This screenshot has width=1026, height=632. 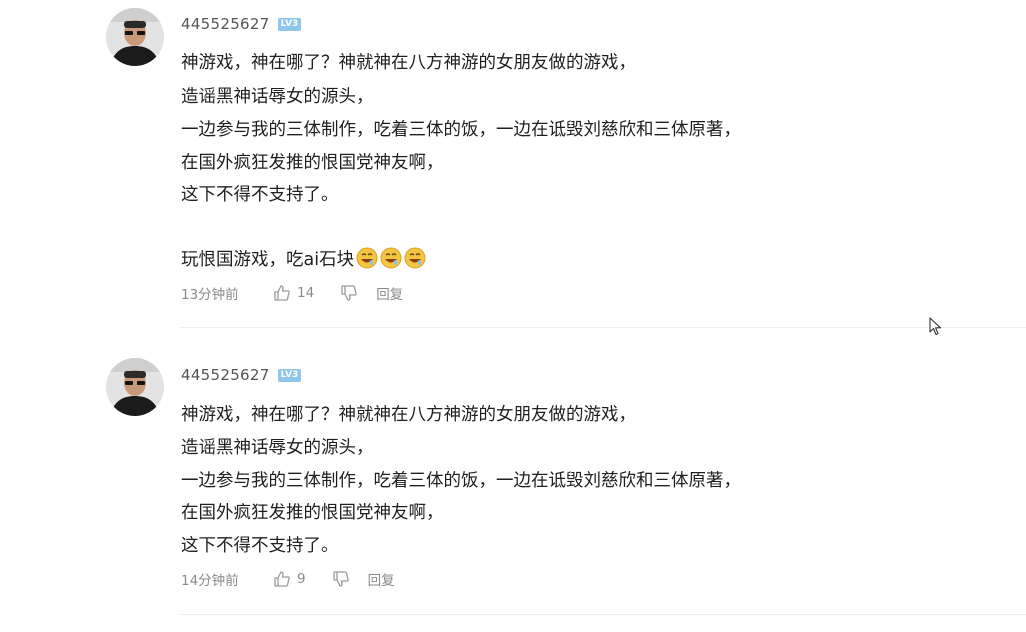 What do you see at coordinates (935, 326) in the screenshot?
I see `mouse-cursor-icon` at bounding box center [935, 326].